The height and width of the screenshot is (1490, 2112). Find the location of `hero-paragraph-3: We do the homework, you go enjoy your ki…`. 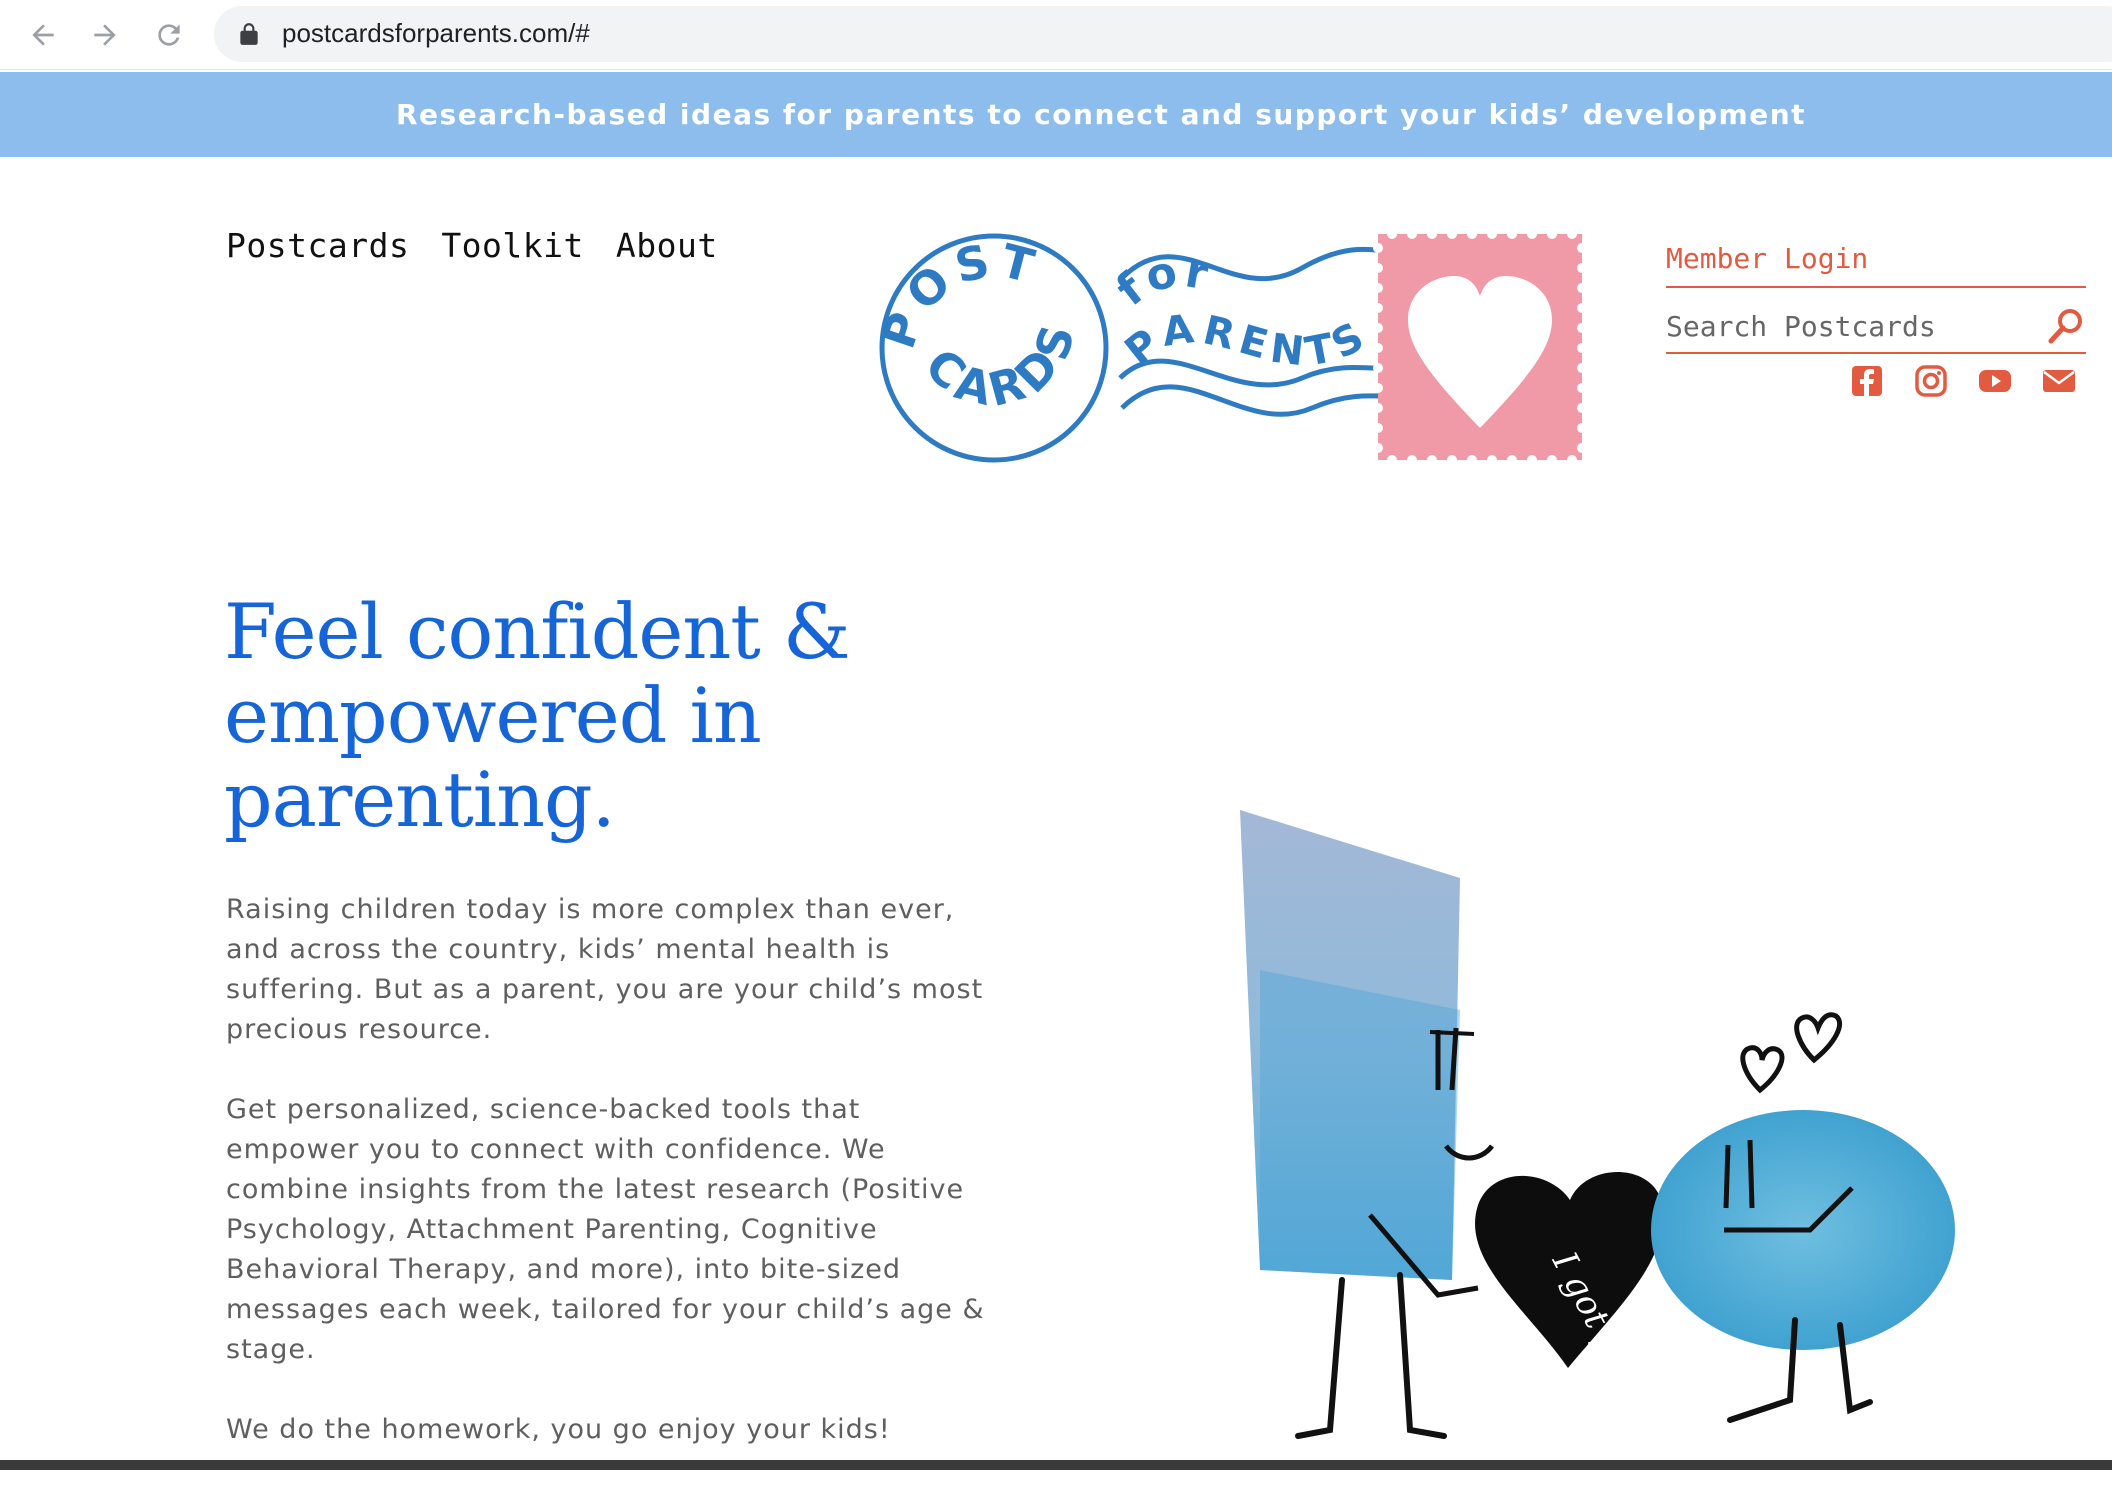

hero-paragraph-3: We do the homework, you go enjoy your ki… is located at coordinates (558, 1429).